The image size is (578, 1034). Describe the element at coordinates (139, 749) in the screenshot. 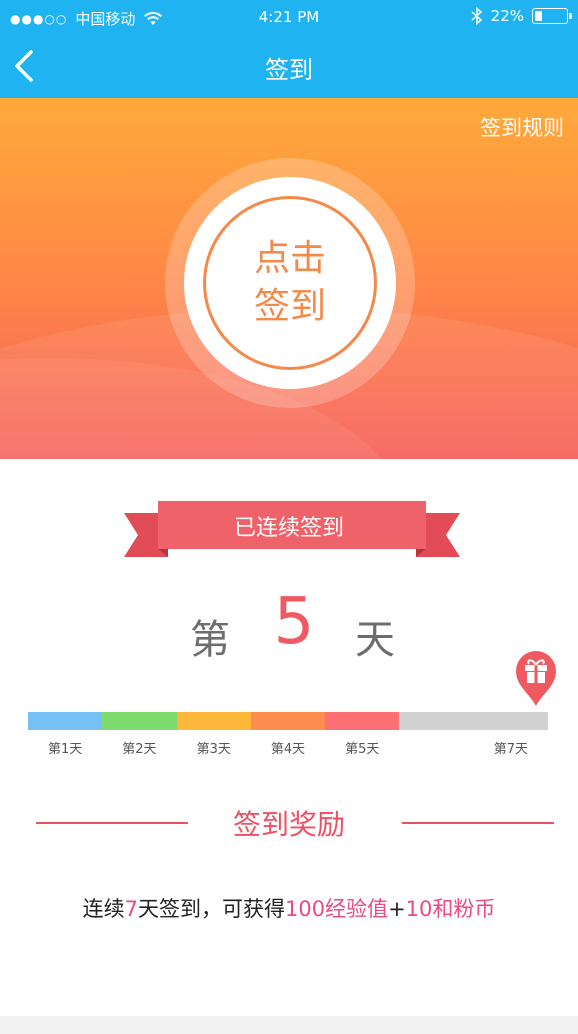

I see `day-label: 第2天` at that location.